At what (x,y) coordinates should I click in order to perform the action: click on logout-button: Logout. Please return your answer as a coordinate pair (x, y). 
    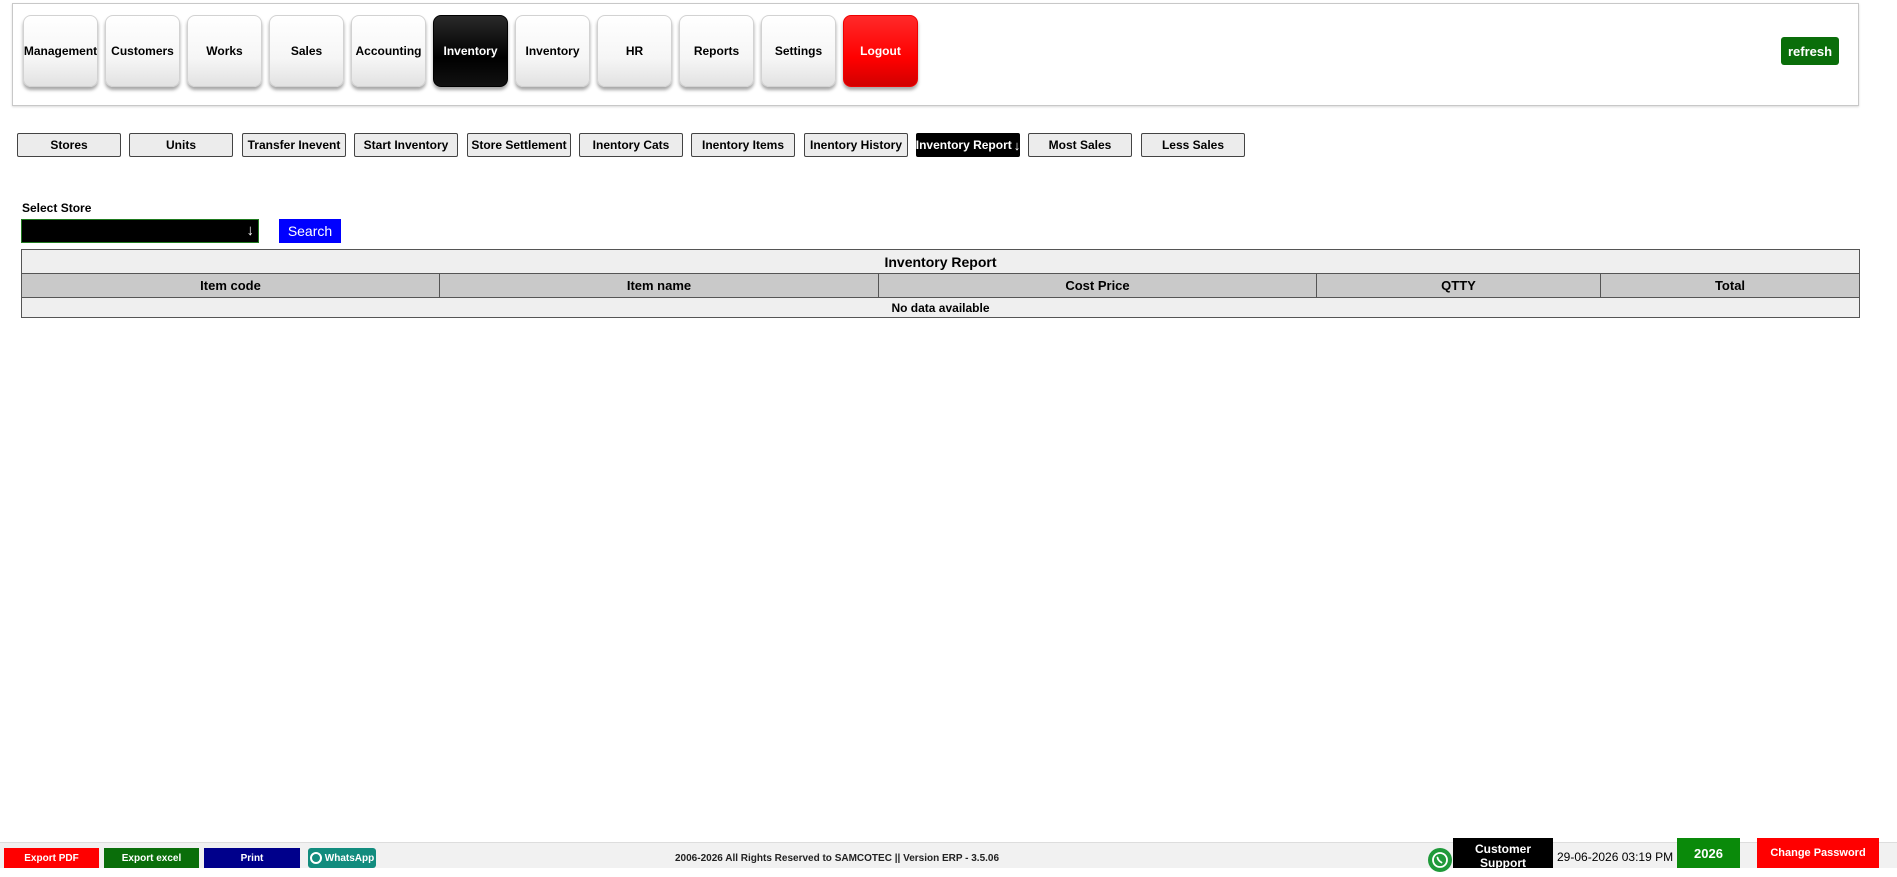
    Looking at the image, I should click on (880, 51).